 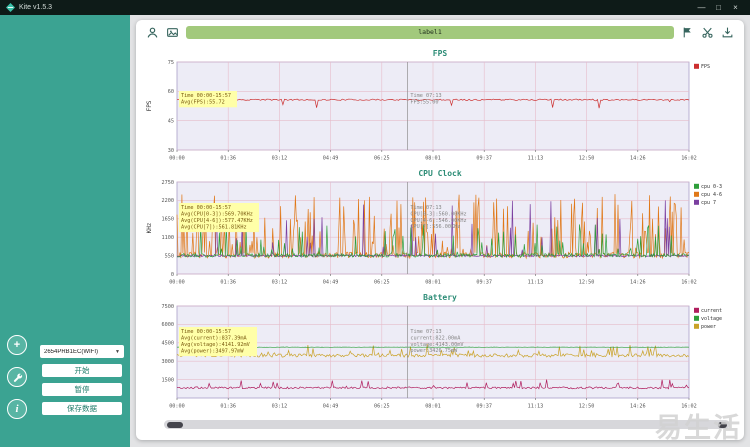 I want to click on start-button: 开始, so click(x=82, y=370).